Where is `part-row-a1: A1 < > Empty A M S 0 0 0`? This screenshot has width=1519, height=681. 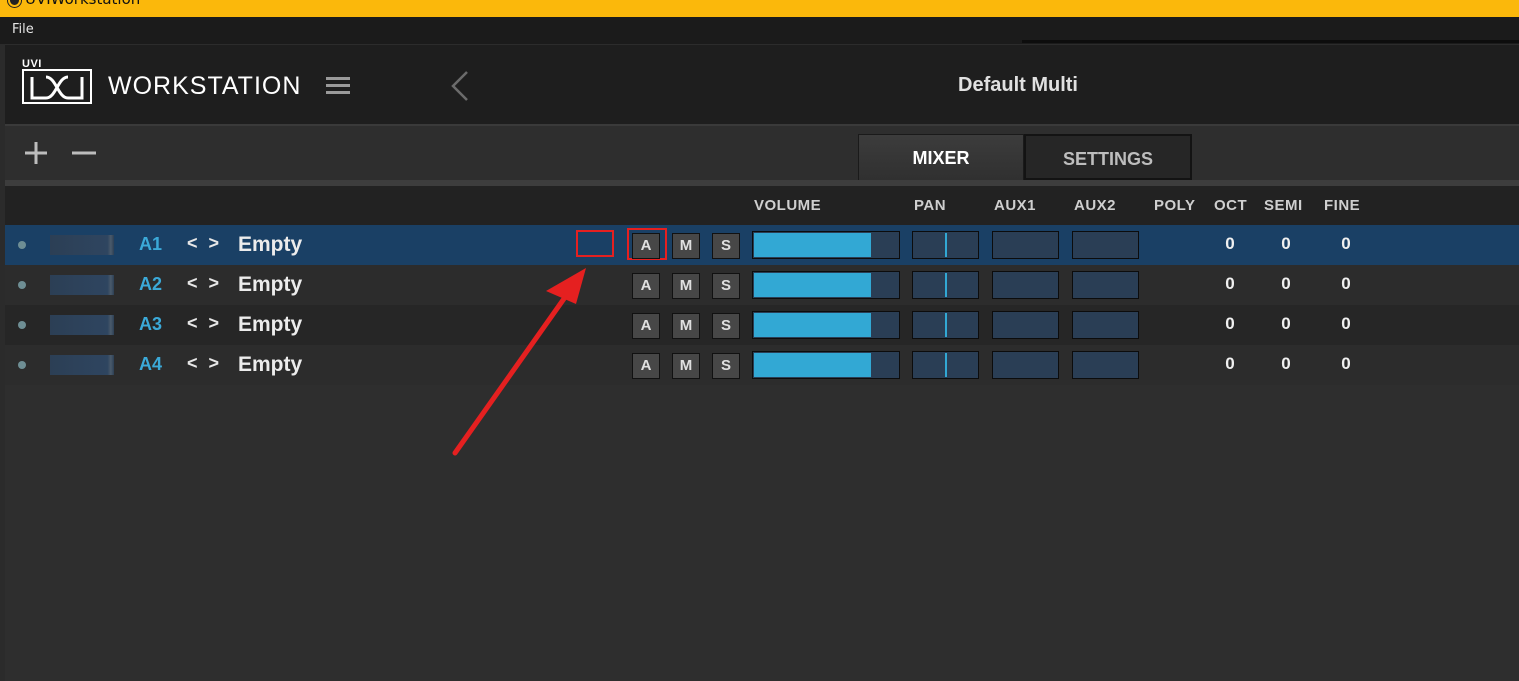 part-row-a1: A1 < > Empty A M S 0 0 0 is located at coordinates (762, 245).